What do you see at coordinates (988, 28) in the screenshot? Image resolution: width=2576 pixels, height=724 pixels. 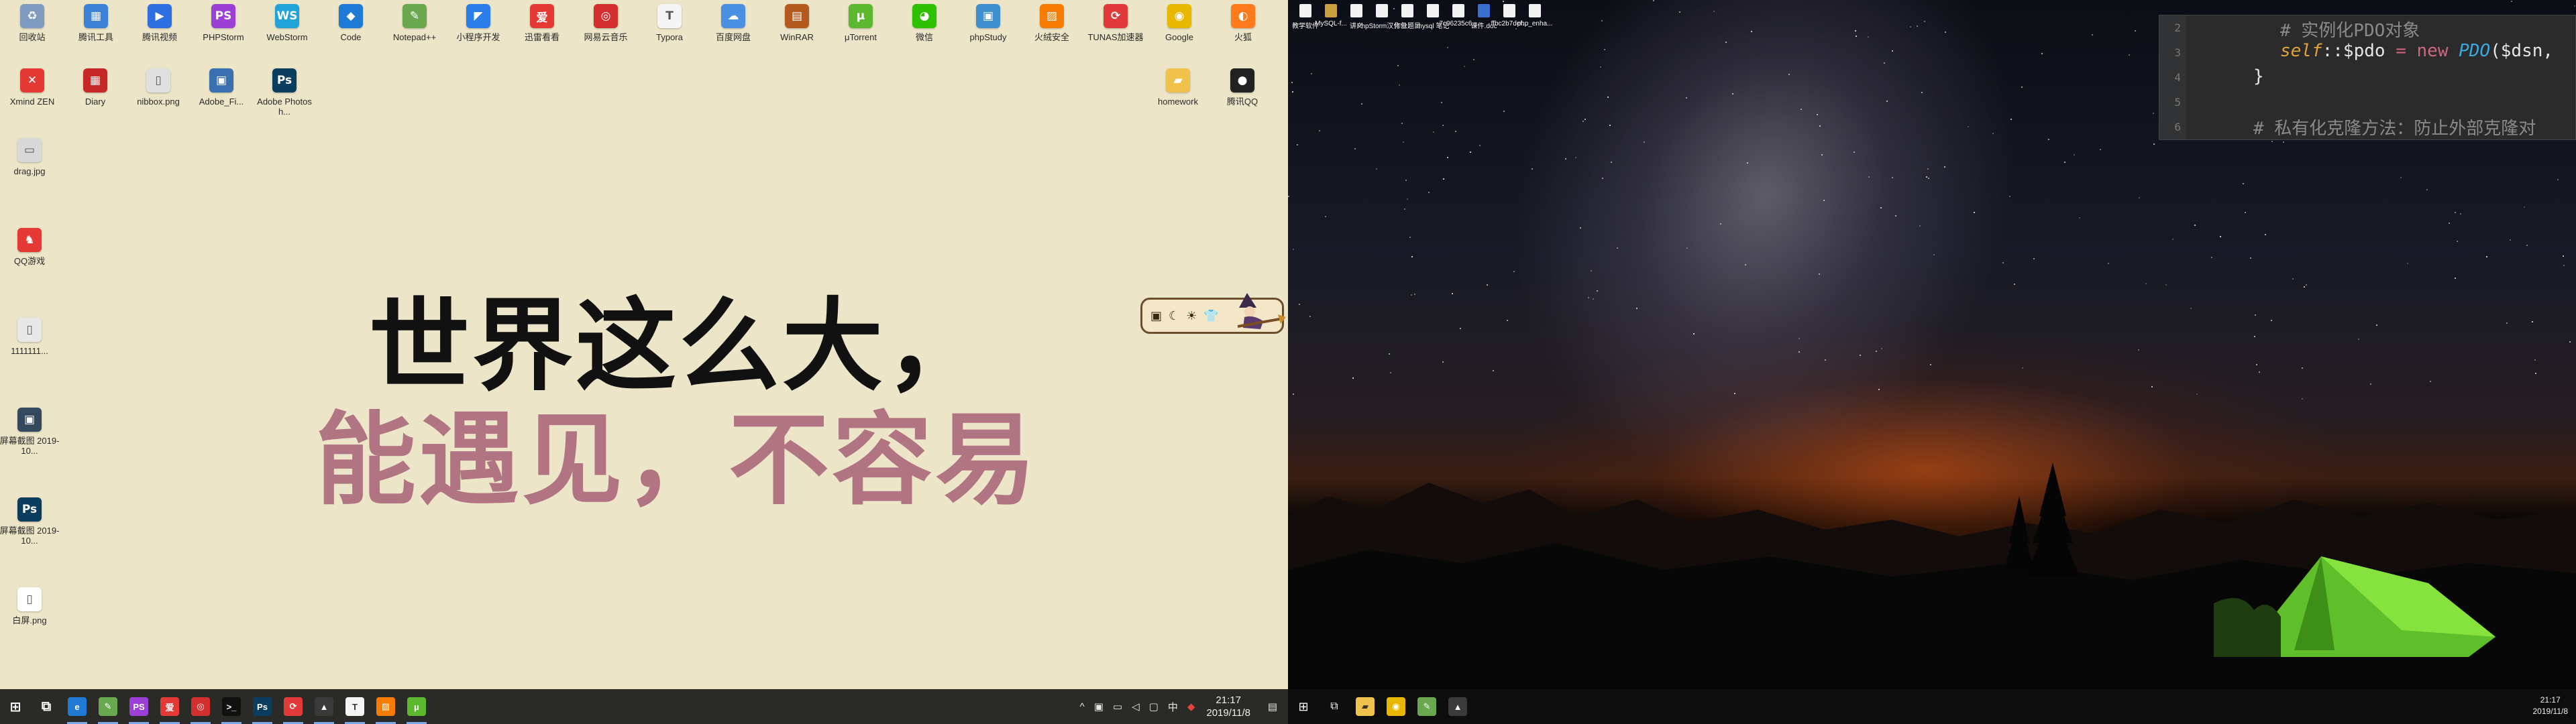 I see `desktop-shortcut: ▣ phpStudy` at bounding box center [988, 28].